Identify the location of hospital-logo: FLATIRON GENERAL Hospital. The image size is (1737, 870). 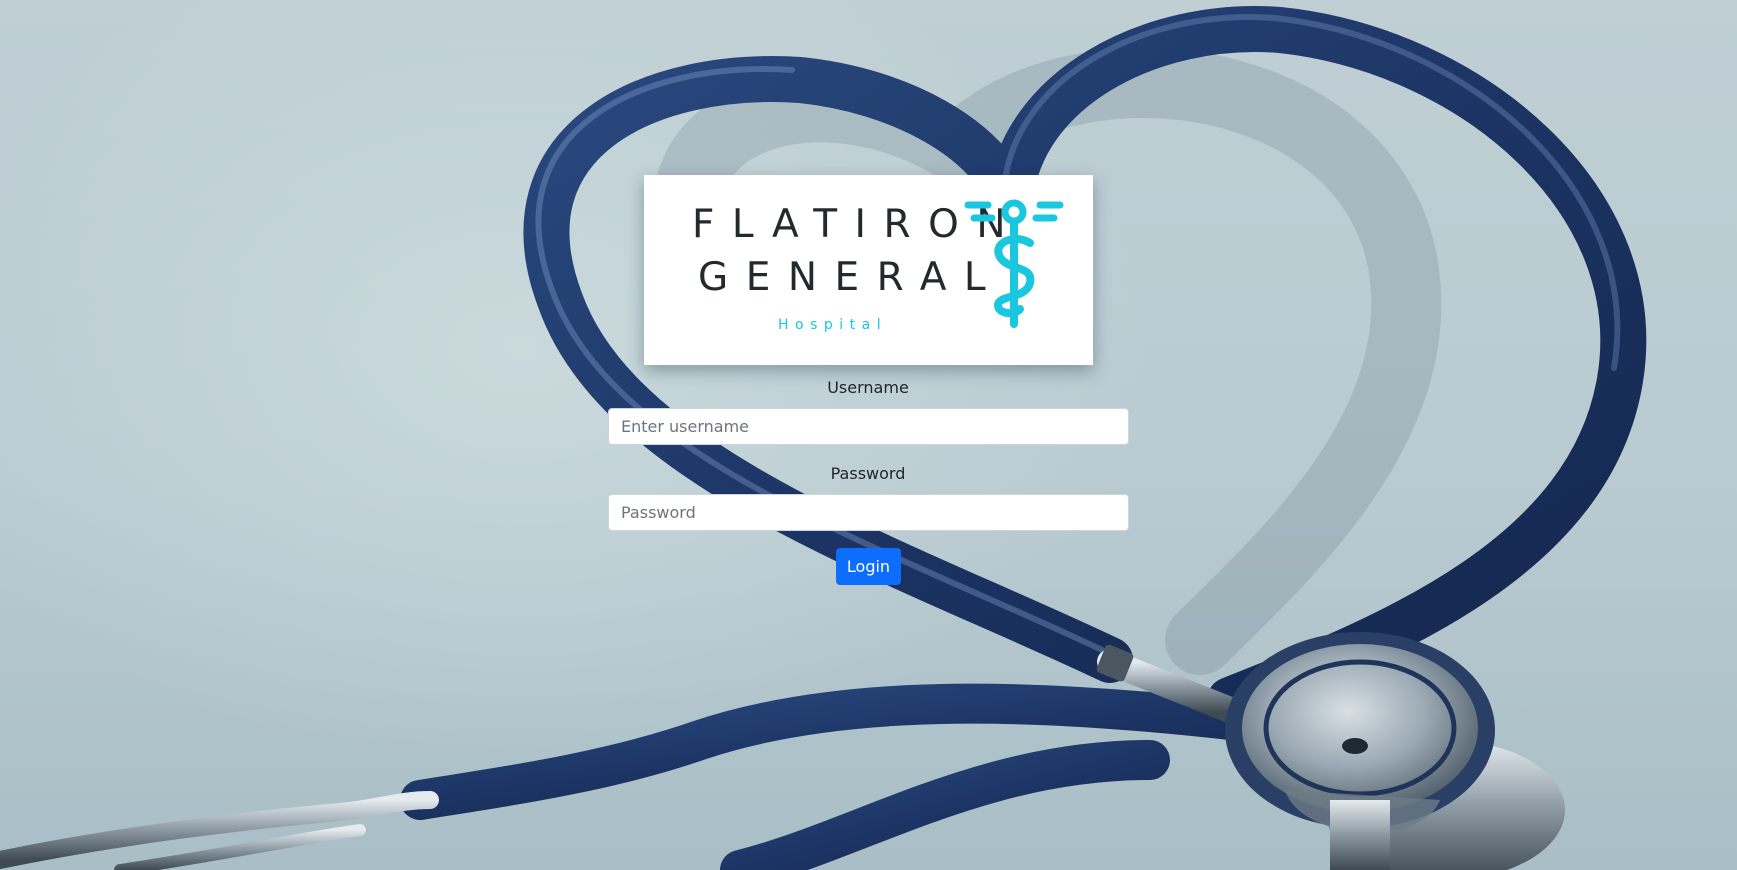
(868, 270).